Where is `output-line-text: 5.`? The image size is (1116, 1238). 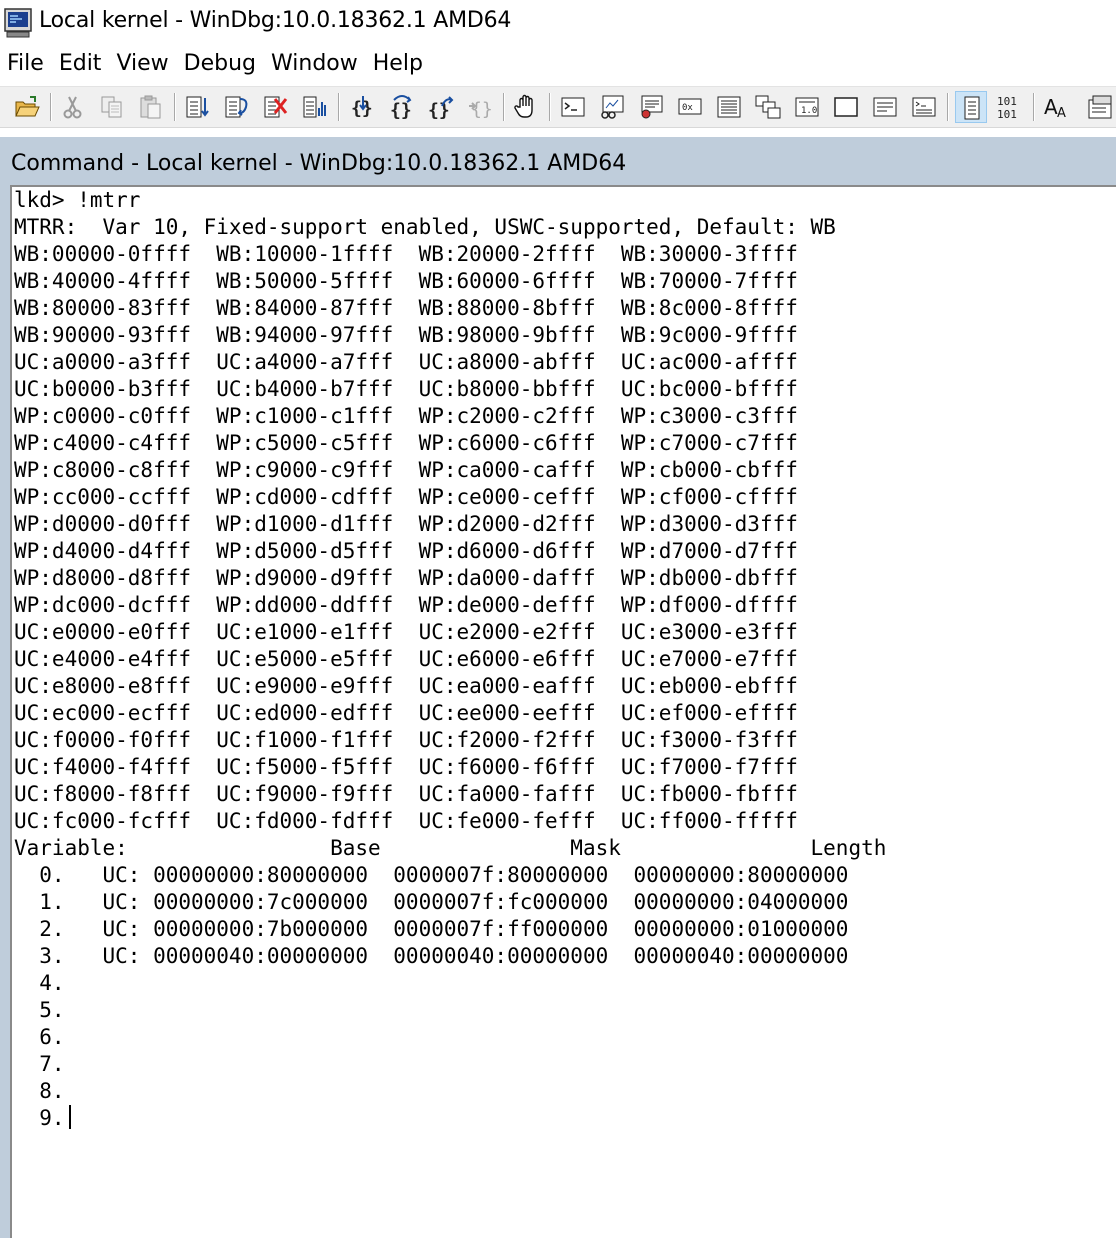 output-line-text: 5. is located at coordinates (39, 1010).